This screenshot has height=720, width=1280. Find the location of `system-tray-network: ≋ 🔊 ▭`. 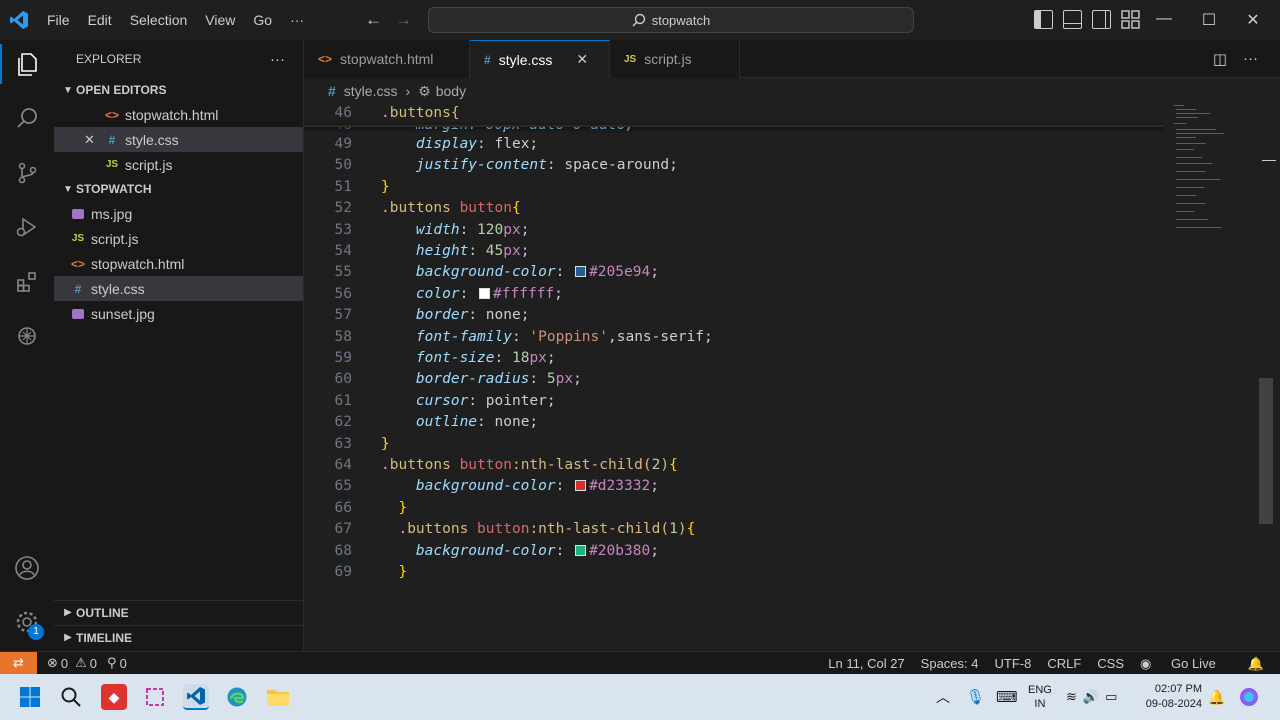

system-tray-network: ≋ 🔊 ▭ is located at coordinates (1091, 697).